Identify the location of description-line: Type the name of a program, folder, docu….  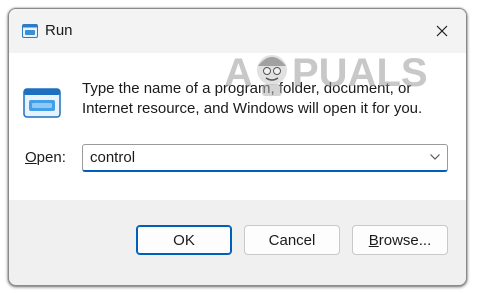
(247, 88).